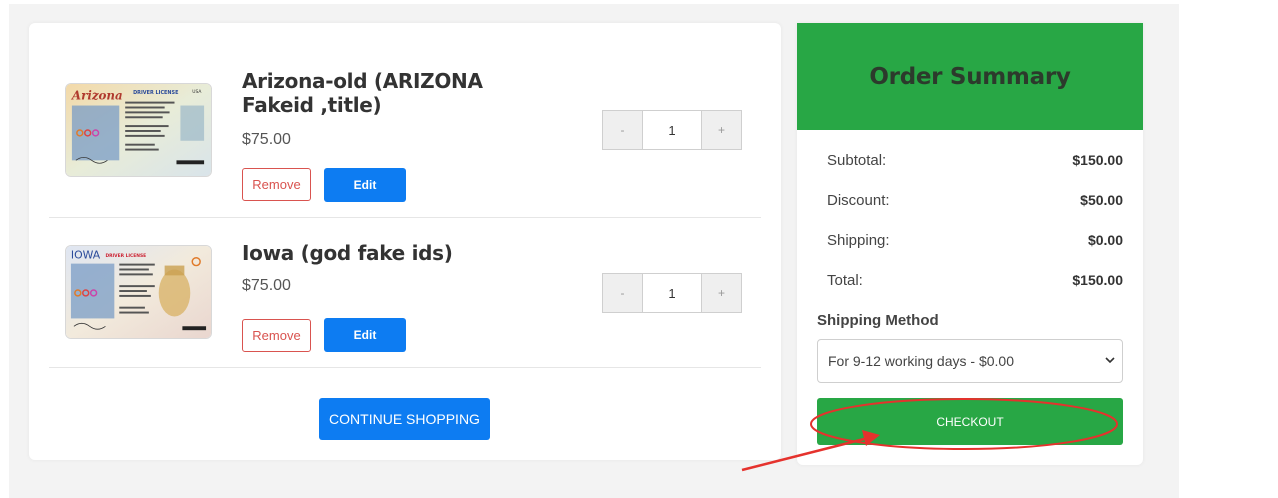  Describe the element at coordinates (970, 421) in the screenshot. I see `checkout-button: CHECKOUT` at that location.